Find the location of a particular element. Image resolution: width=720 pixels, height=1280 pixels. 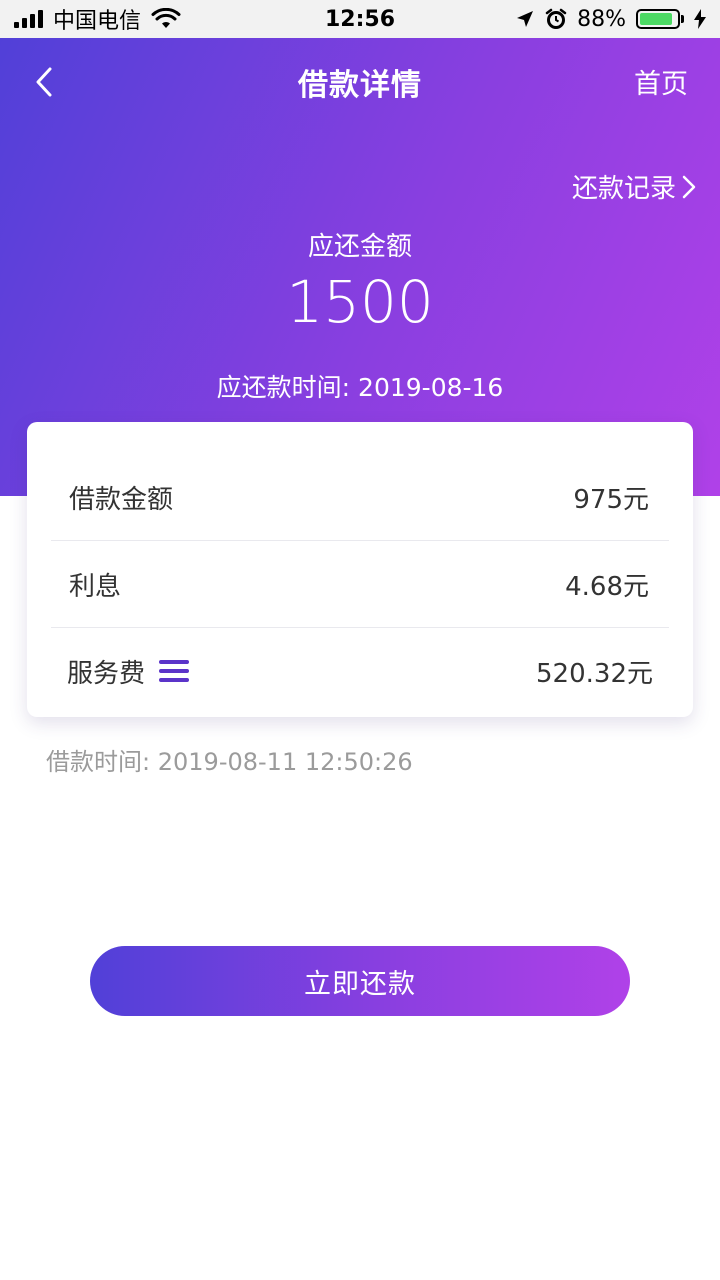

chevron-left-icon is located at coordinates (44, 82).